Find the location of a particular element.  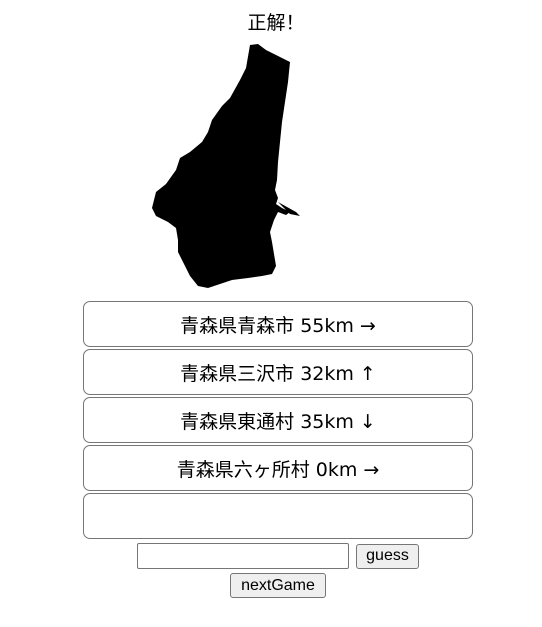

next-game-button: nextGame is located at coordinates (278, 585).